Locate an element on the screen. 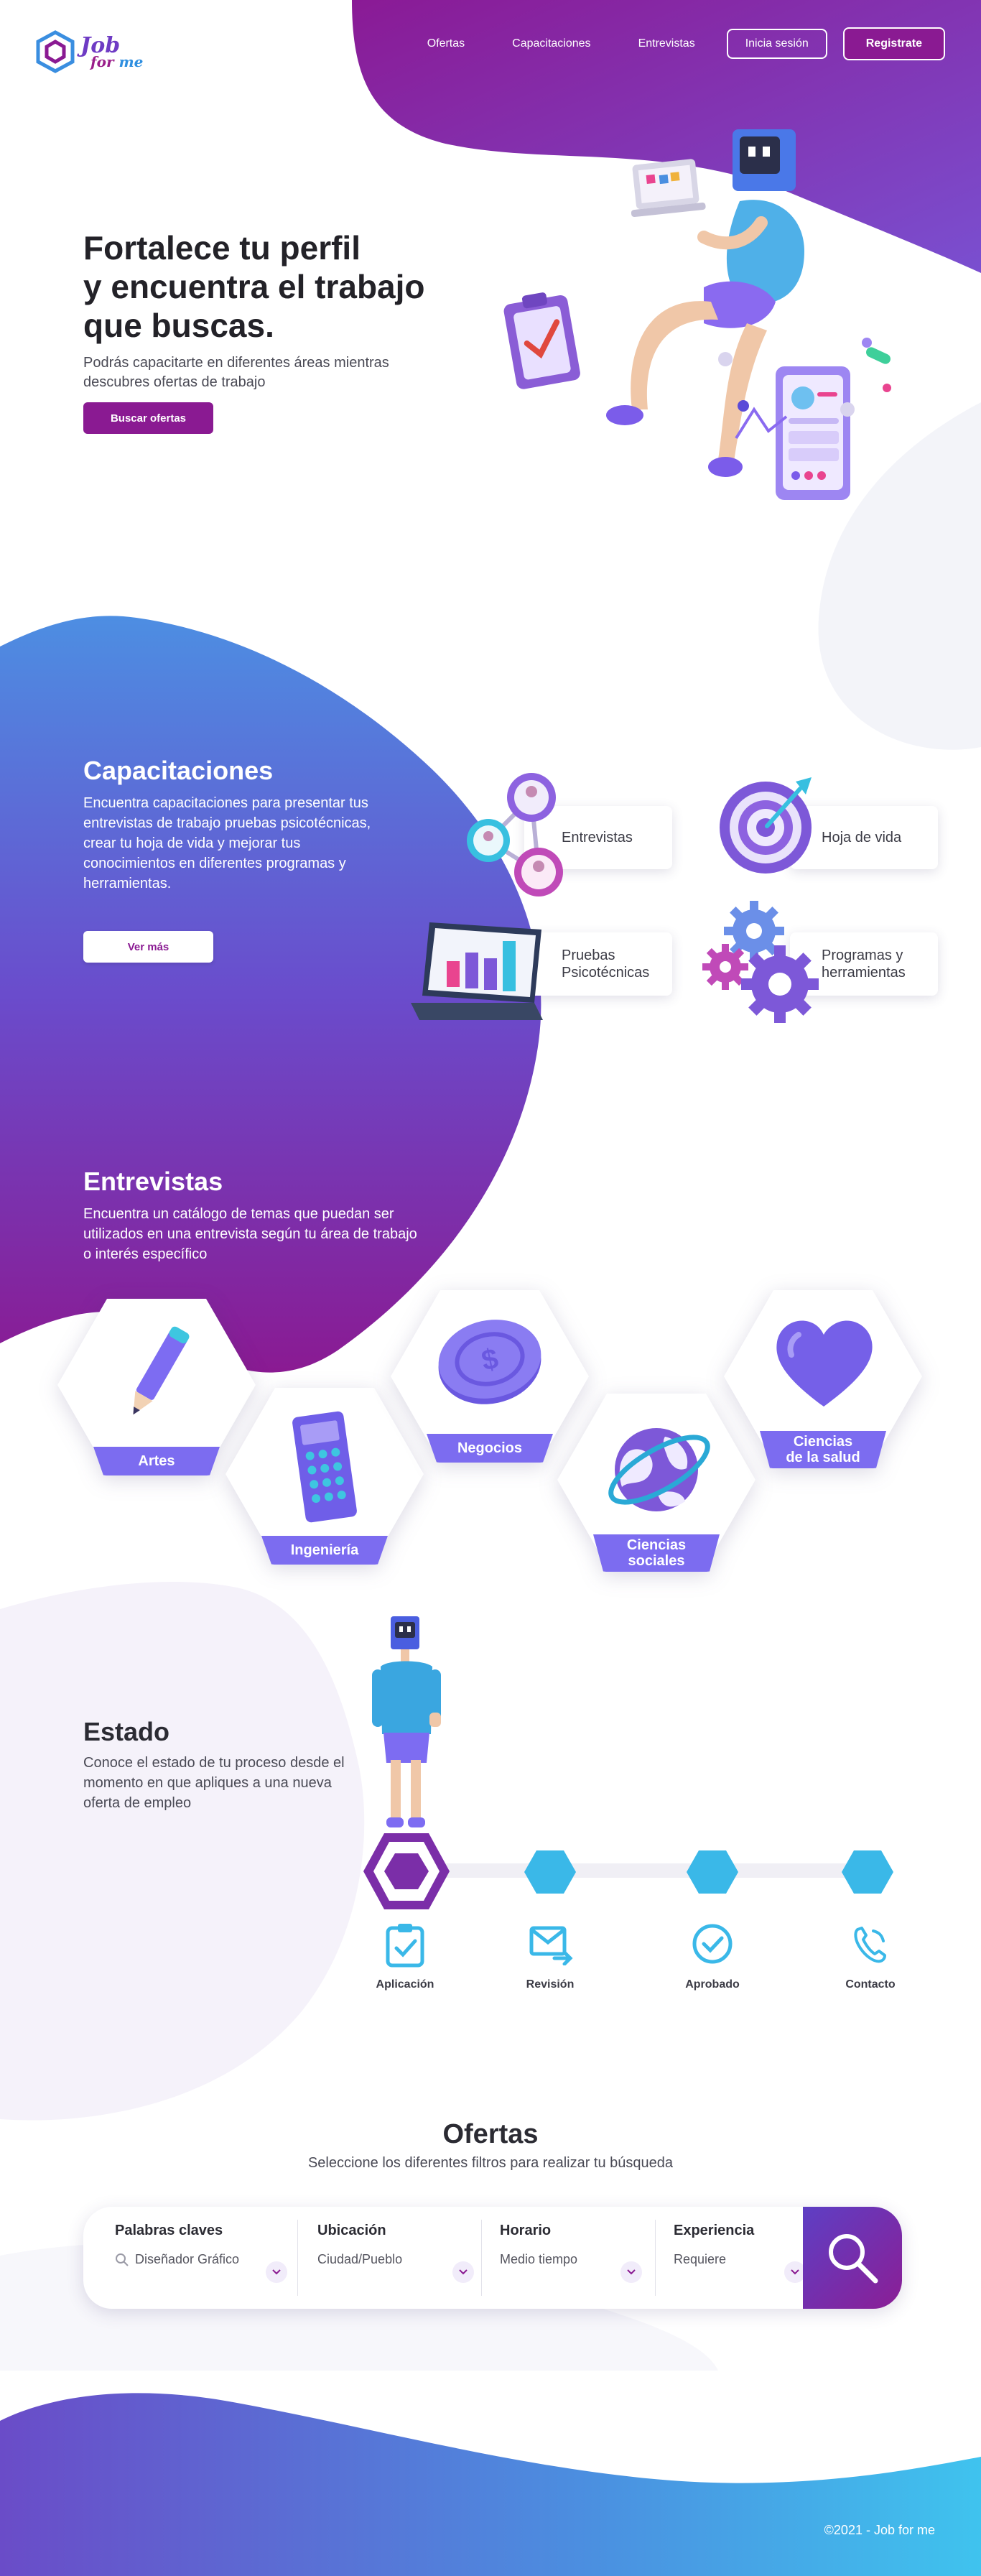 This screenshot has width=981, height=2576. filter-keywords-label: Palabras claves is located at coordinates (169, 2230).